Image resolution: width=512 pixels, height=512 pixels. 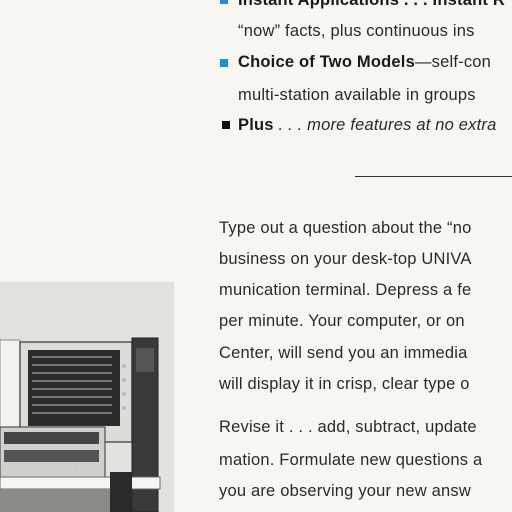 I want to click on bullet-text: —self-con, so click(x=453, y=62).